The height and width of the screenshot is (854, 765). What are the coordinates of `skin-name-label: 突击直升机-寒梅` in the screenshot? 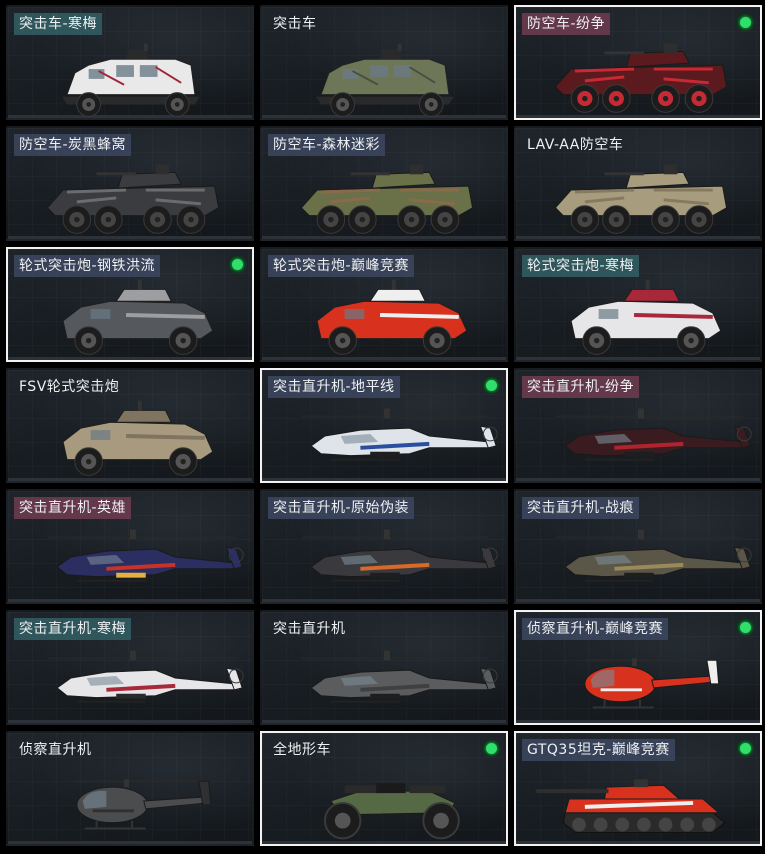 It's located at (73, 629).